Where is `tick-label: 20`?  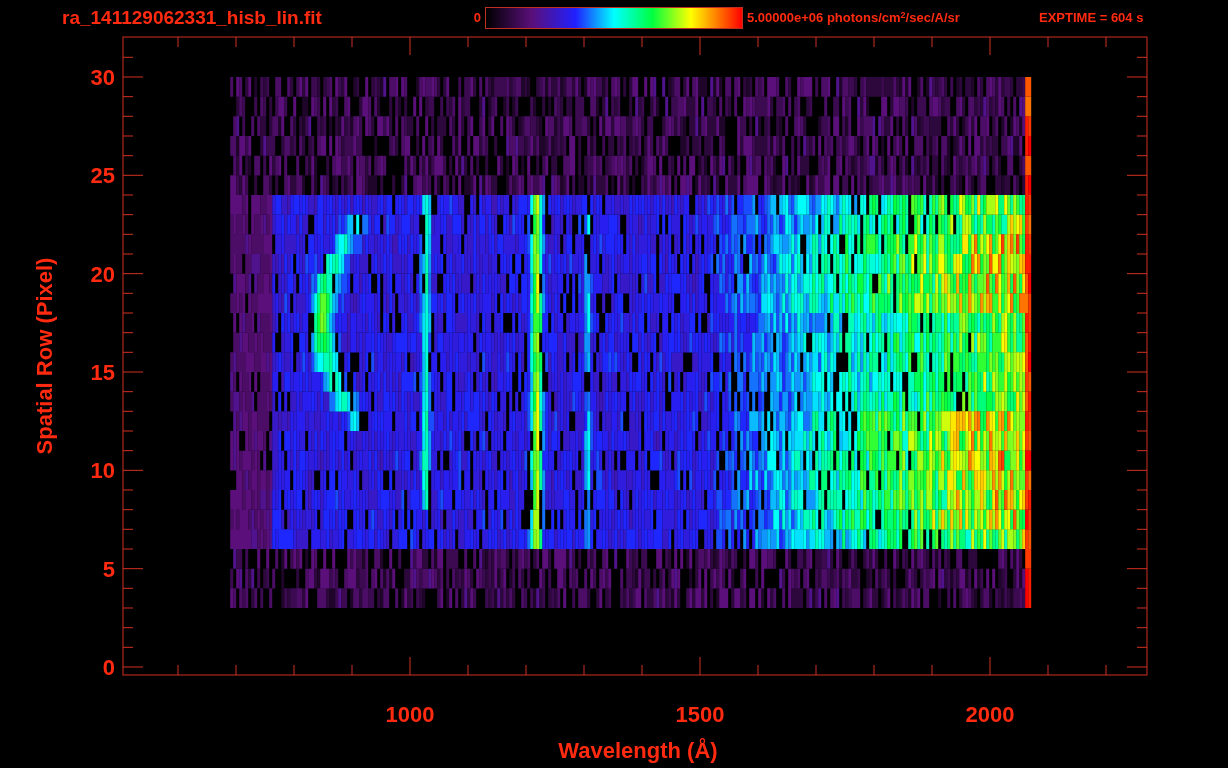 tick-label: 20 is located at coordinates (102, 274).